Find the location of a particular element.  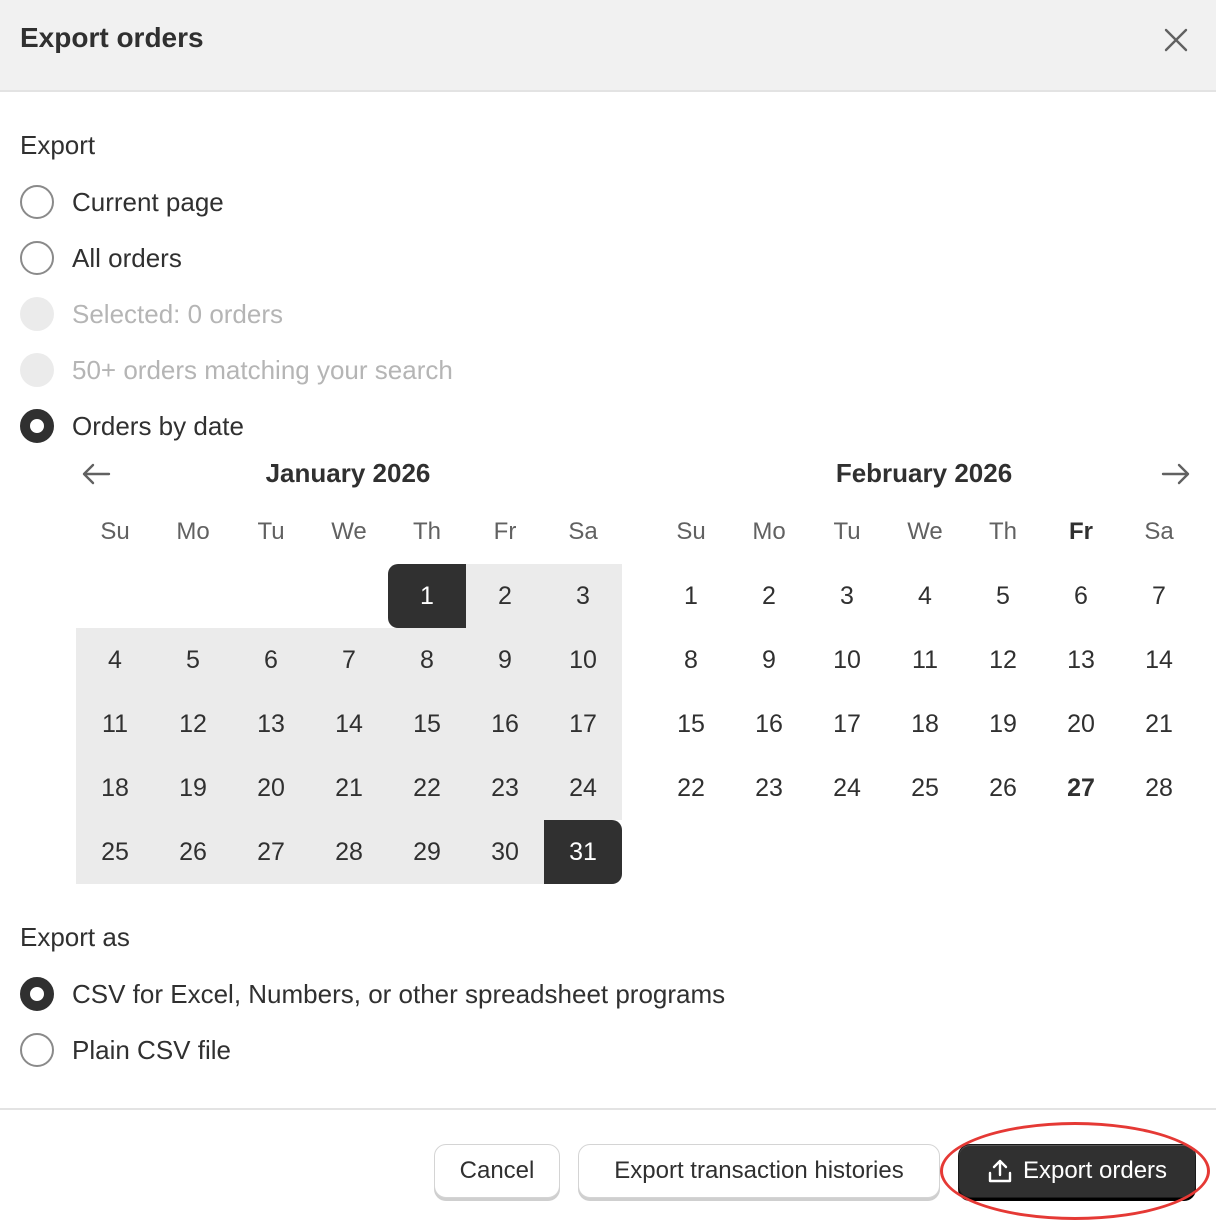

cancel-button: Cancel is located at coordinates (497, 1171).